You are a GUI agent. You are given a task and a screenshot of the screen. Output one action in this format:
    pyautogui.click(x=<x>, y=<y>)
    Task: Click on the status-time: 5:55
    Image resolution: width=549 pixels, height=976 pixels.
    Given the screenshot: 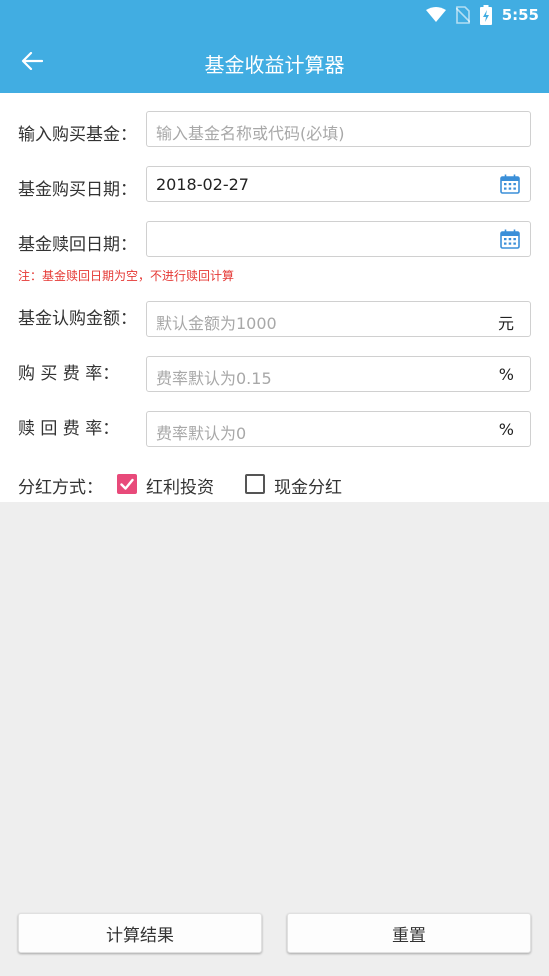 What is the action you would take?
    pyautogui.click(x=520, y=15)
    